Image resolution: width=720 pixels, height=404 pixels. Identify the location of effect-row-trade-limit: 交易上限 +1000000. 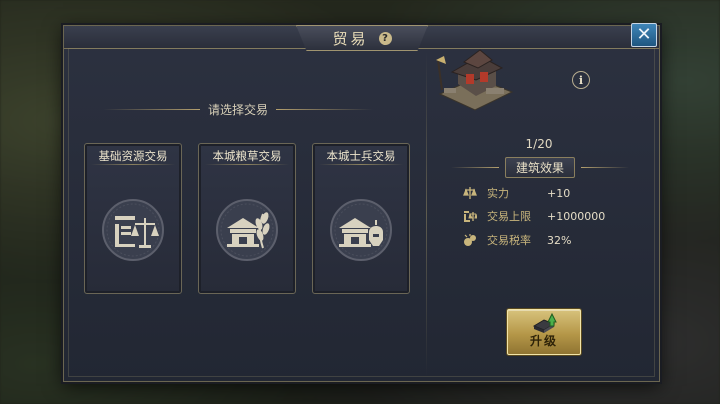
(534, 216).